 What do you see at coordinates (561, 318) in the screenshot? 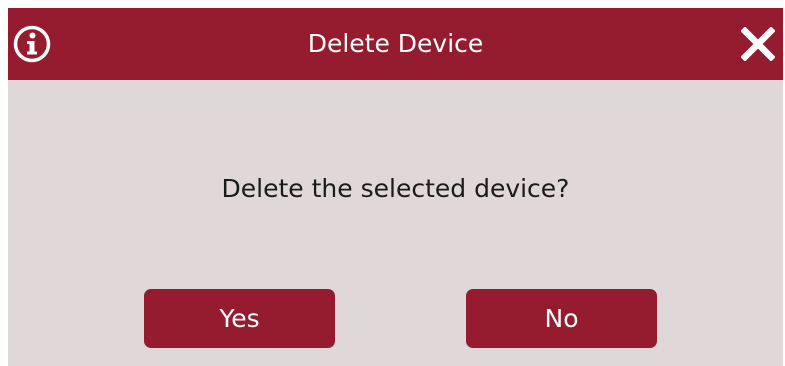
I see `no-button: No` at bounding box center [561, 318].